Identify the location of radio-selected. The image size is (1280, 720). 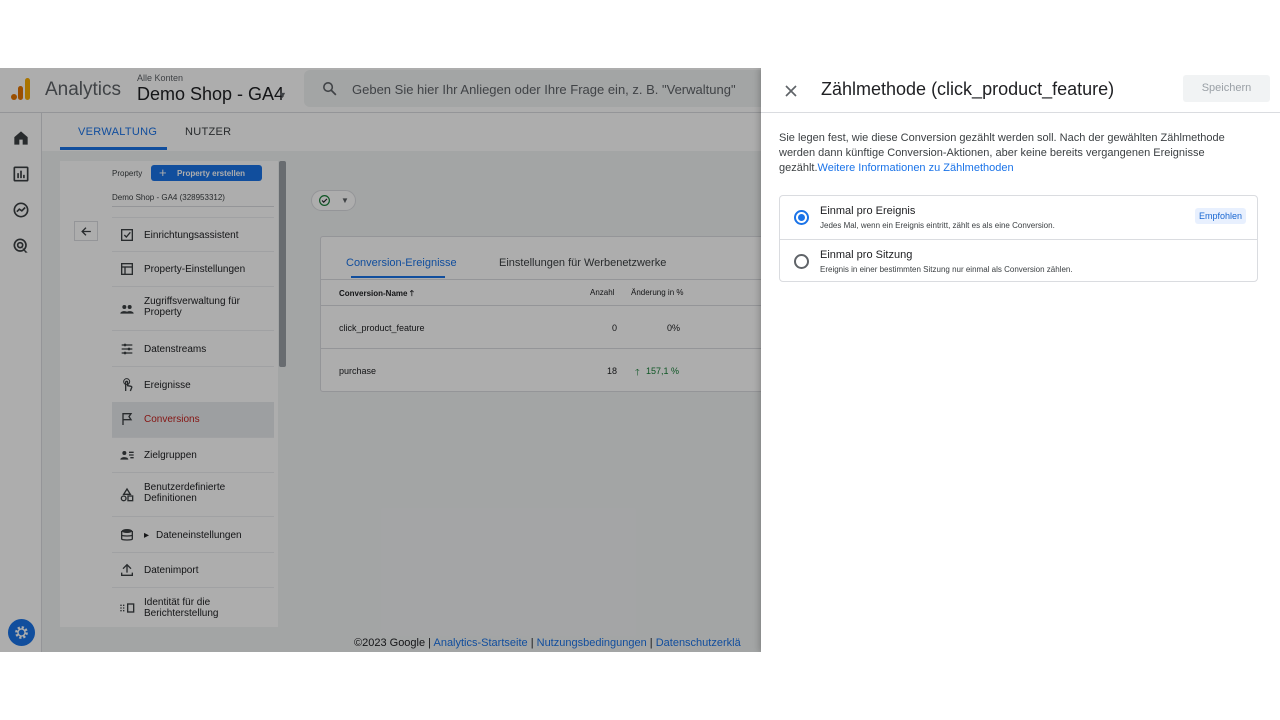
(801, 217).